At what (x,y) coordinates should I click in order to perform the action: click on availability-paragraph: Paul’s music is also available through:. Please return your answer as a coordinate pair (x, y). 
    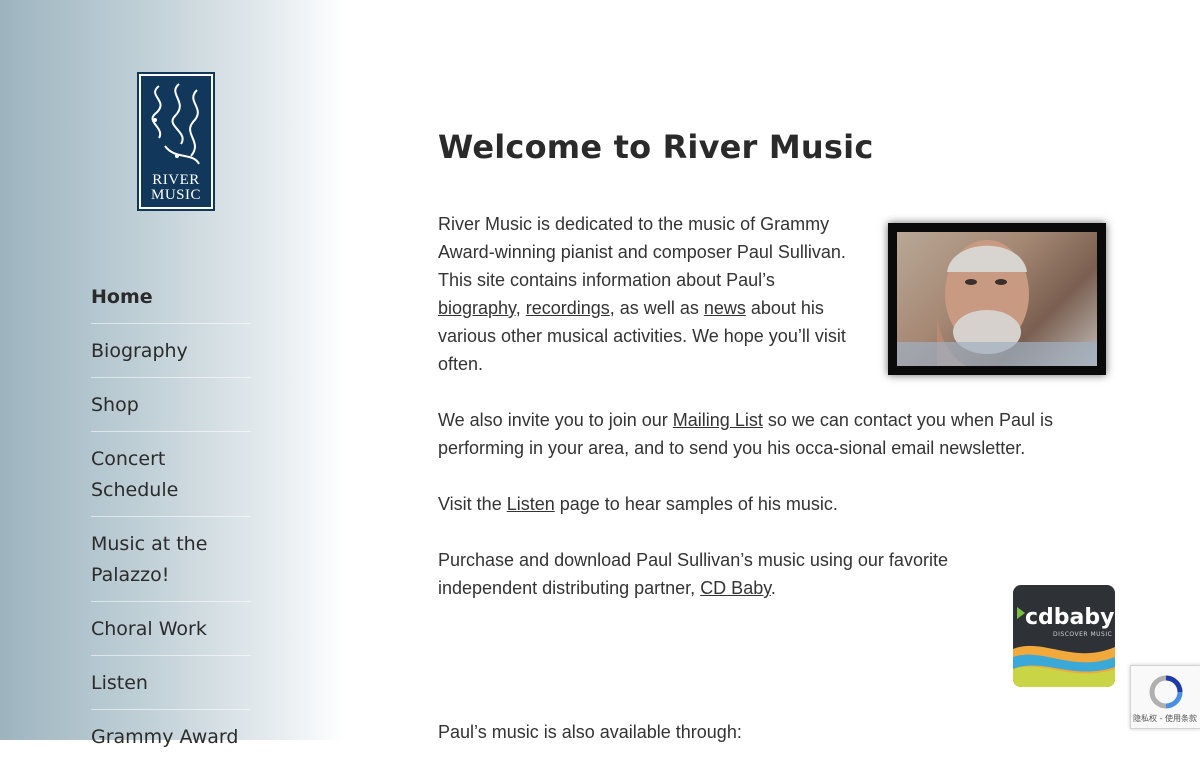
    Looking at the image, I should click on (590, 732).